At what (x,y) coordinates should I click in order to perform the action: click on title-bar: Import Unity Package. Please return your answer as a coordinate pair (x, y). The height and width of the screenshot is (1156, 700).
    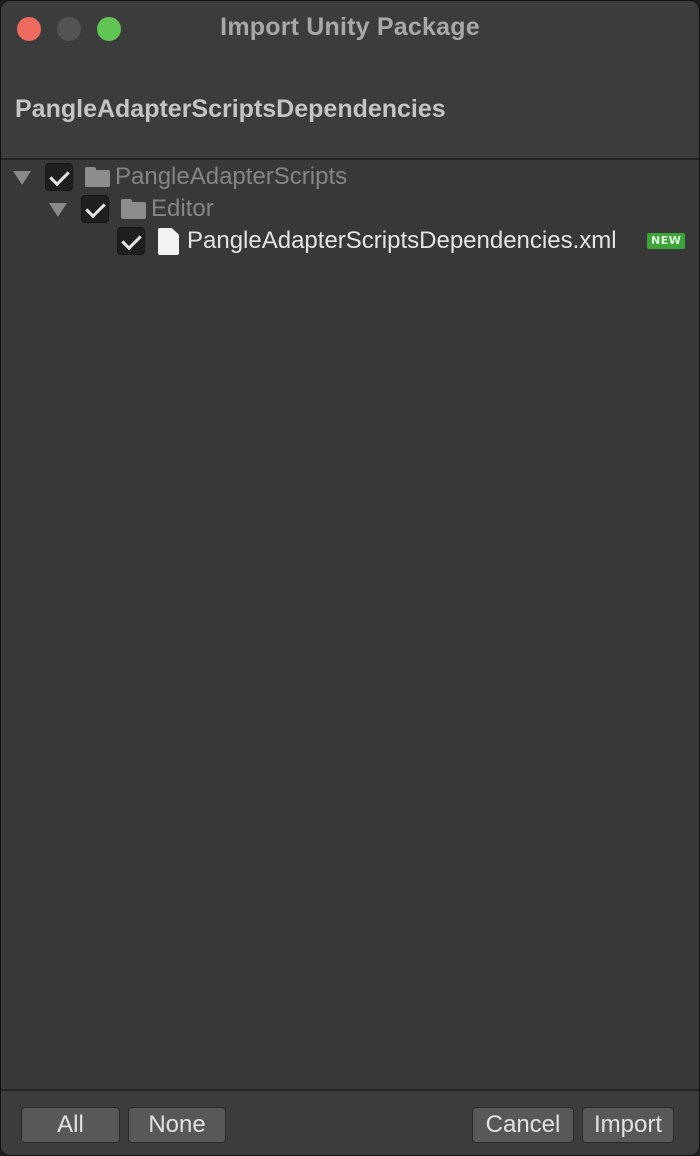
    Looking at the image, I should click on (350, 29).